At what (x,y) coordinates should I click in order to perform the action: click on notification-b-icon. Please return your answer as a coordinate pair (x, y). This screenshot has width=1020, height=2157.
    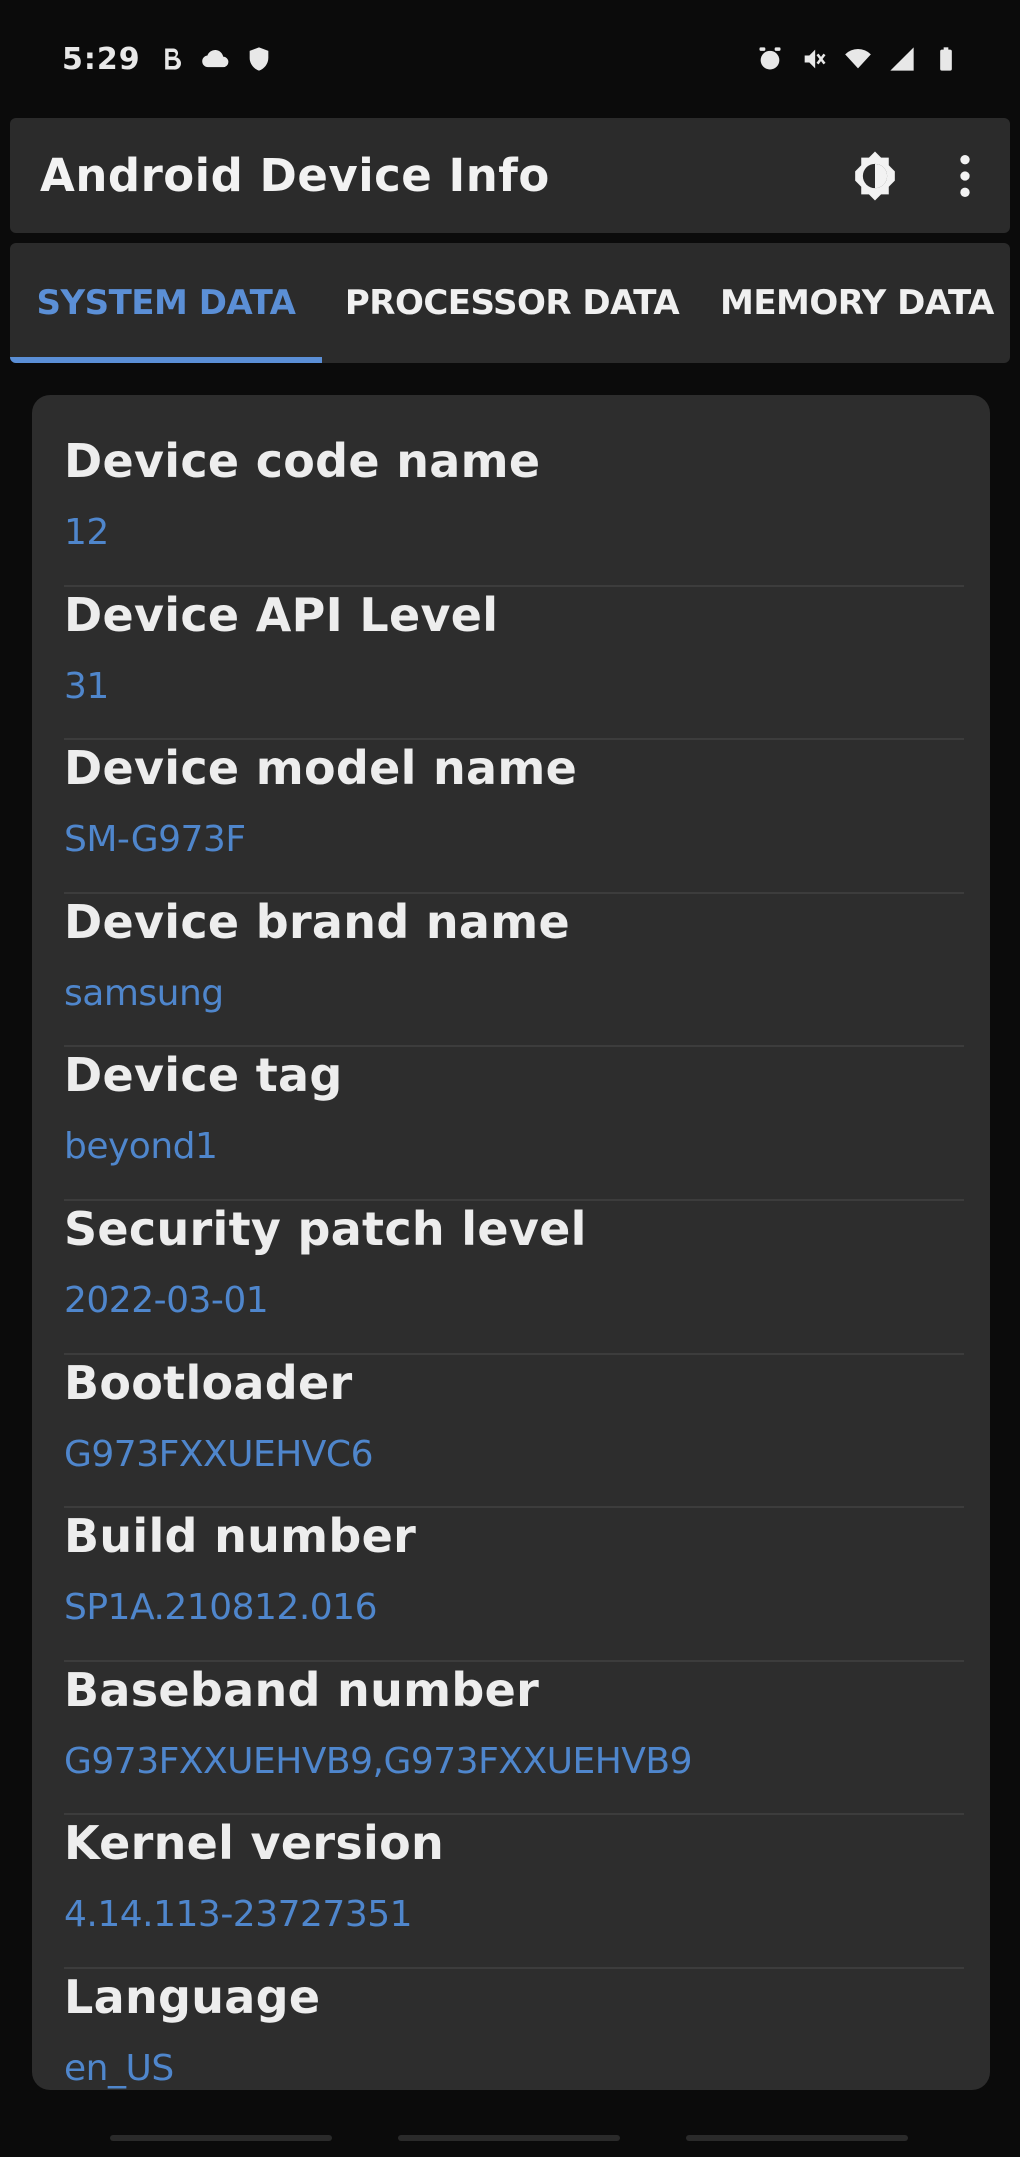
    Looking at the image, I should click on (171, 59).